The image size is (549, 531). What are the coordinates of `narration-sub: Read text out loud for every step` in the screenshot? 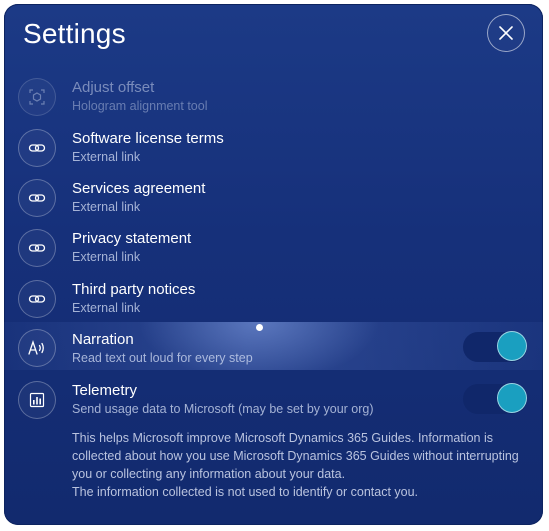 It's located at (162, 358).